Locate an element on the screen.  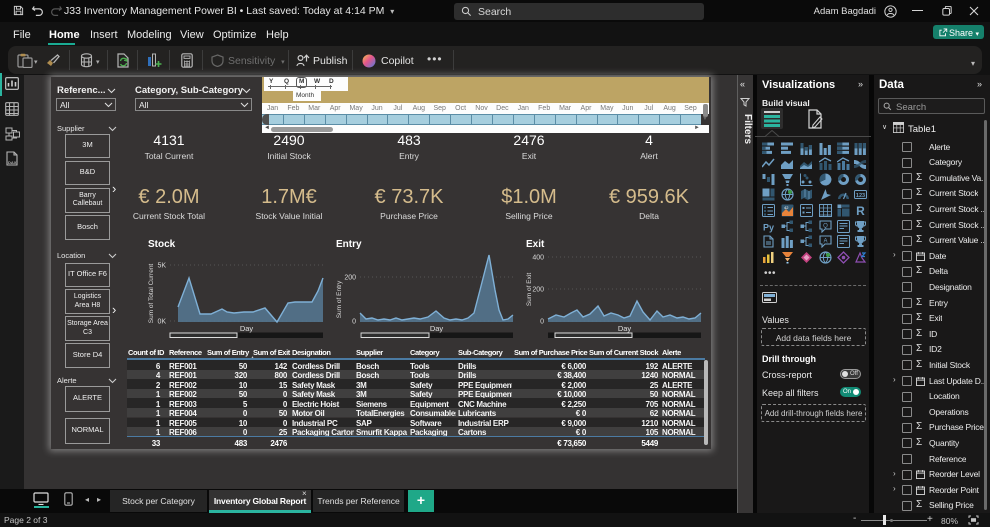
svg-text: R is located at coordinates (860, 210).